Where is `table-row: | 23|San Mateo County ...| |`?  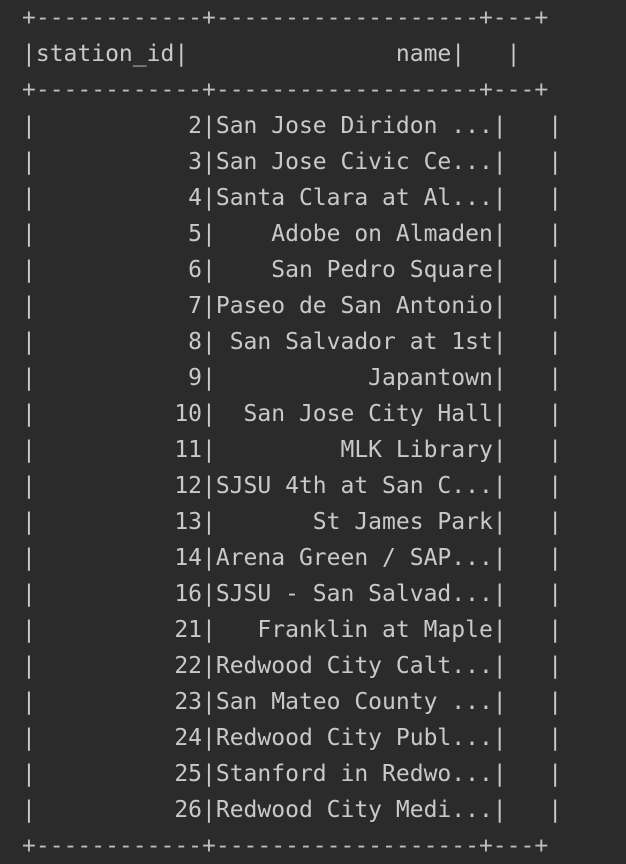
table-row: | 23|San Mateo County ...| | is located at coordinates (292, 702).